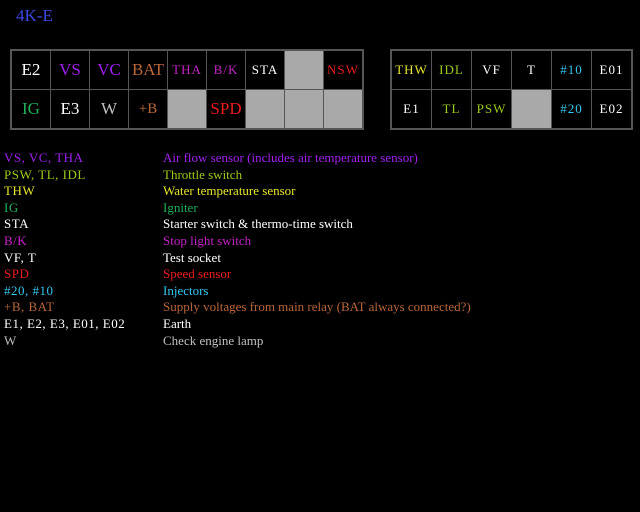  Describe the element at coordinates (186, 290) in the screenshot. I see `legend-description: Injectors` at that location.